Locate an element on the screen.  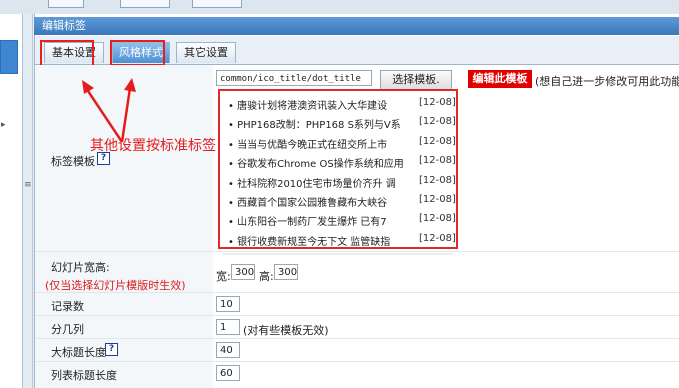
preview-item-title: • PHP168改制：PHP168 S系列与V系 is located at coordinates (314, 125).